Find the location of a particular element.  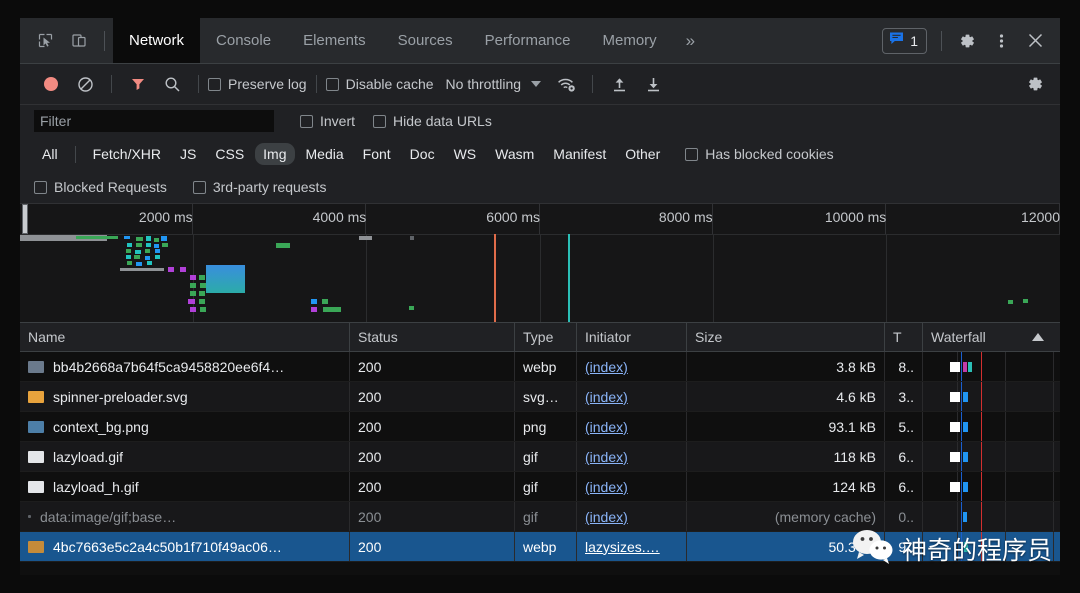

wifi-settings-icon is located at coordinates (566, 84).